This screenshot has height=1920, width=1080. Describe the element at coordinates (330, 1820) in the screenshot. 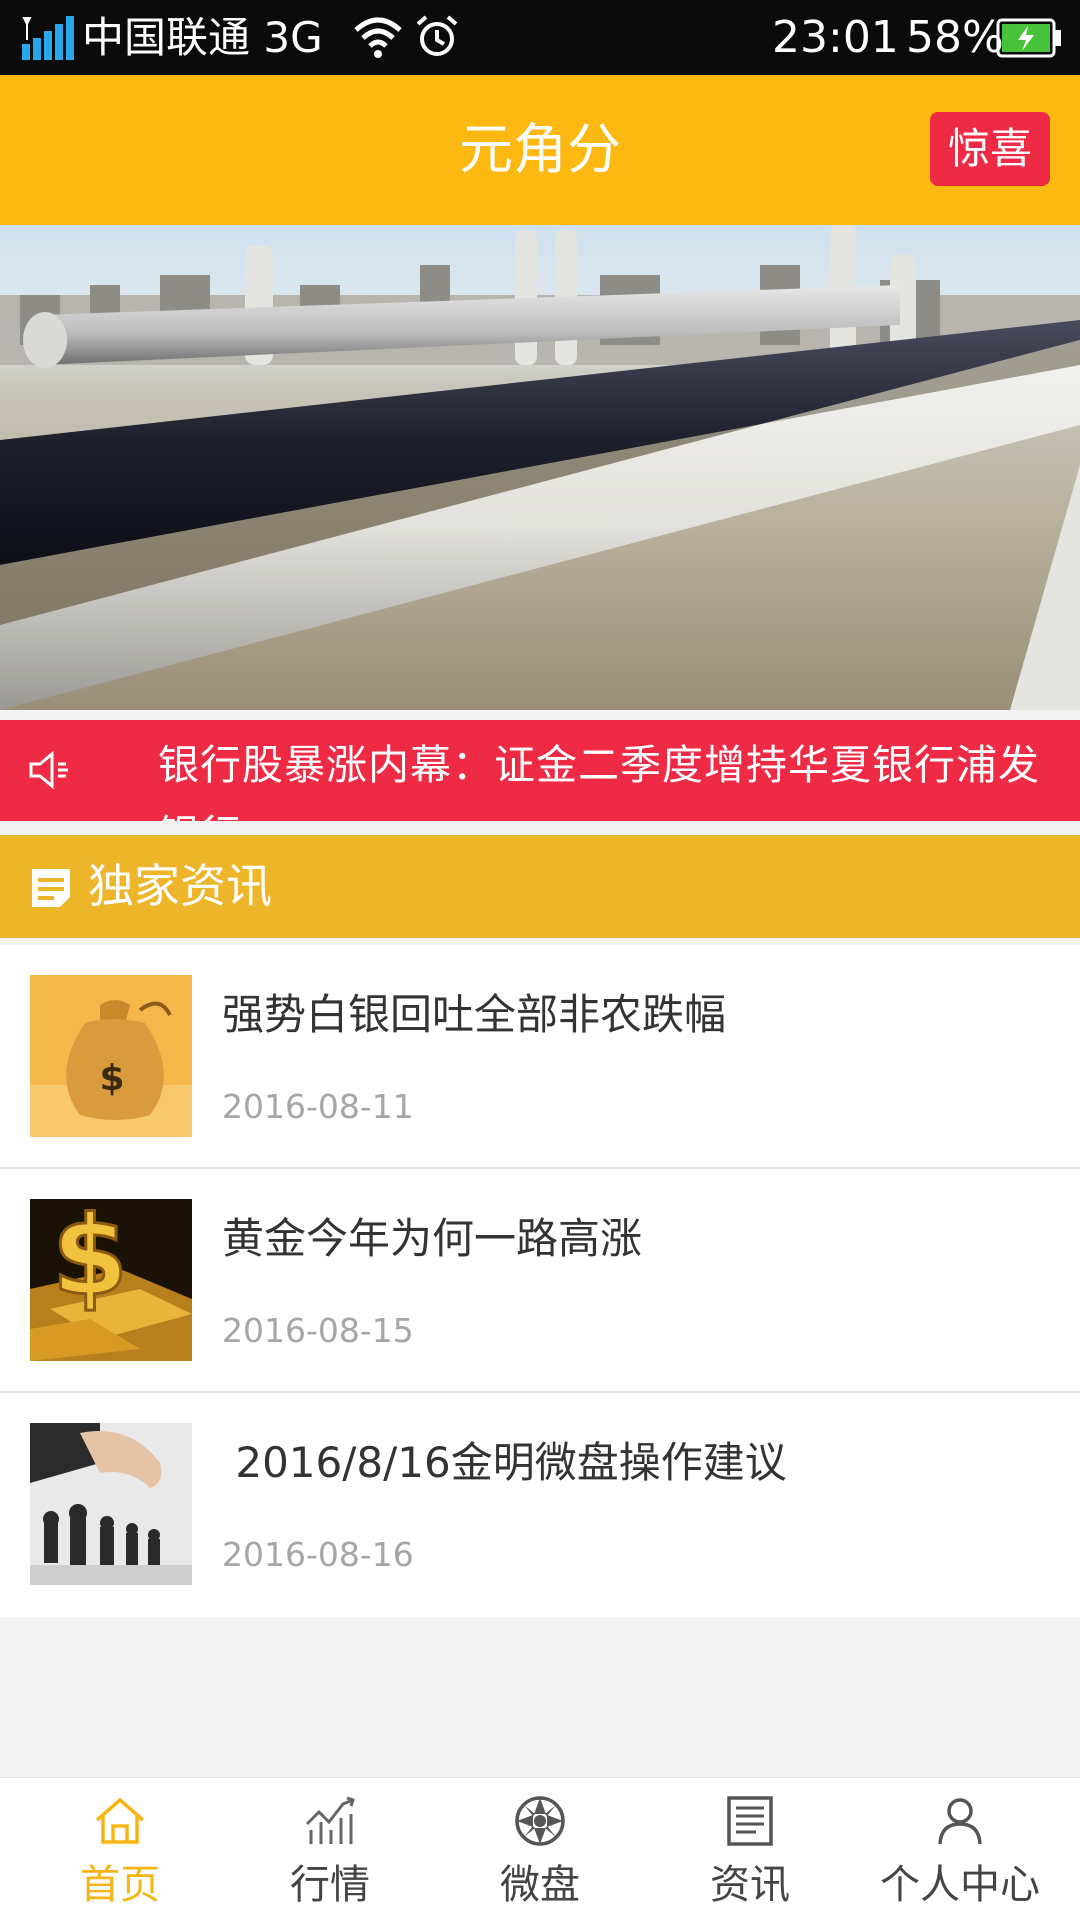

I see `chart-icon` at that location.